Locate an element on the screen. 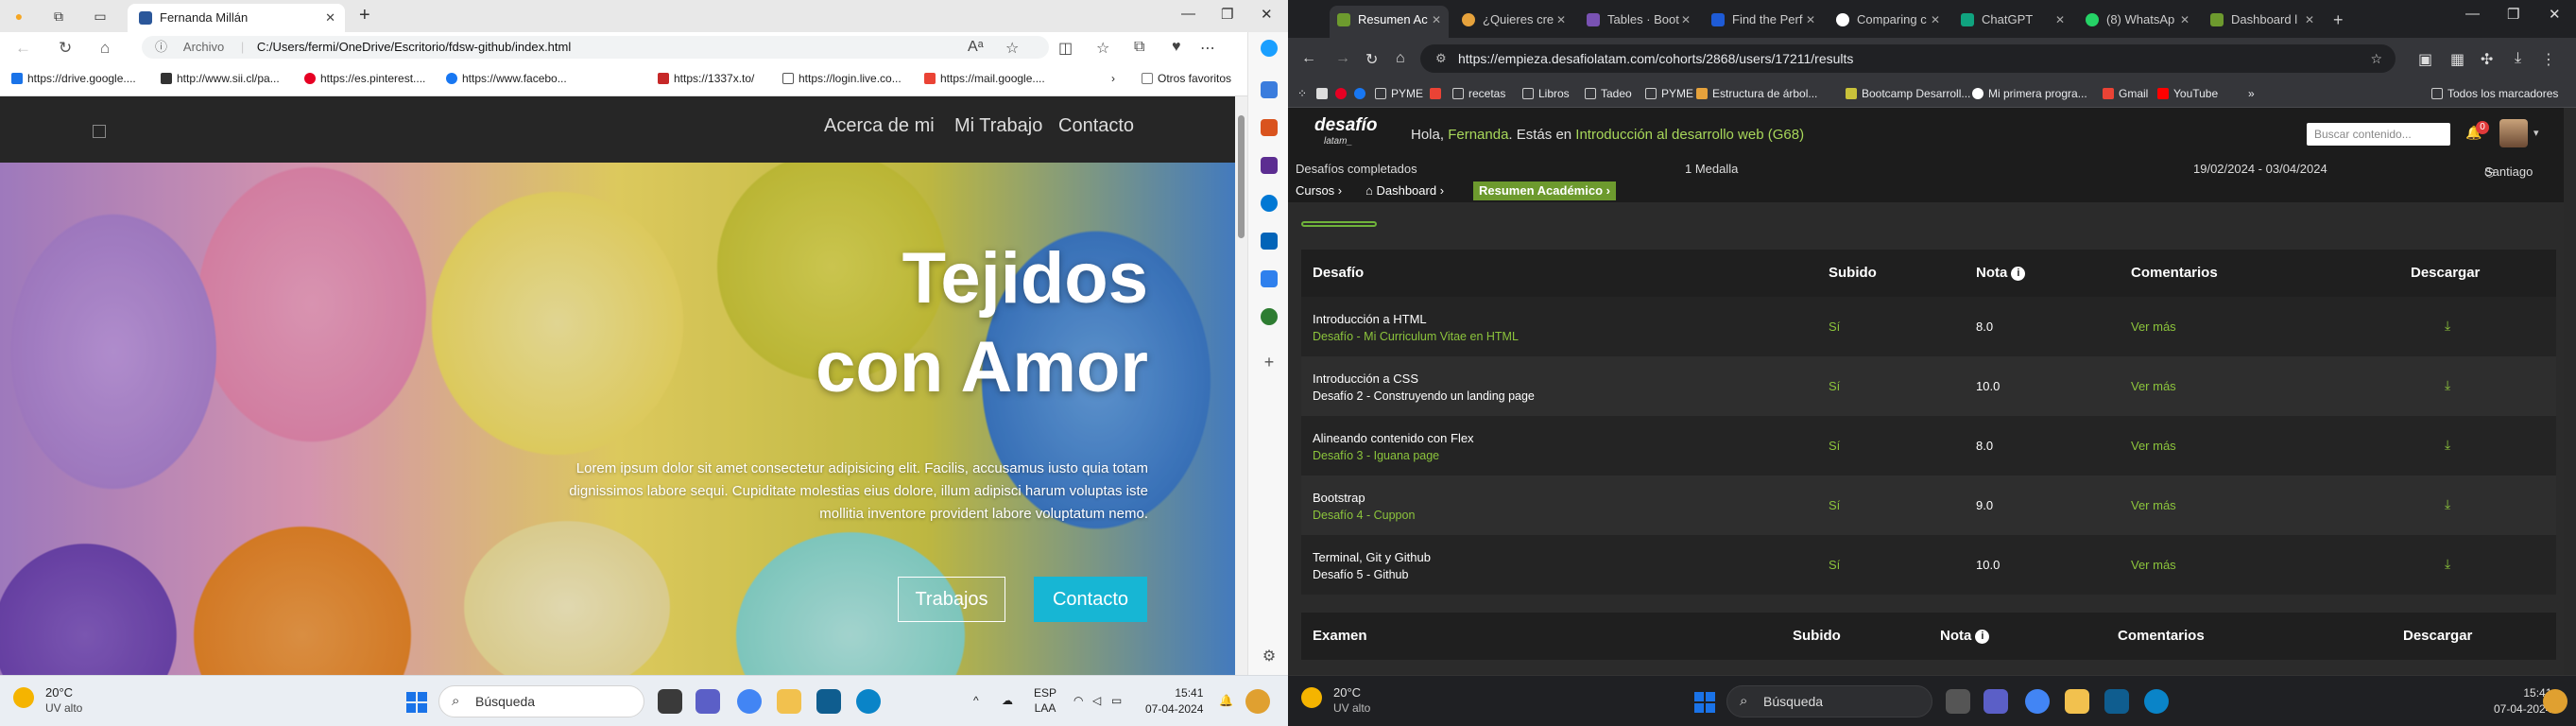 The height and width of the screenshot is (726, 2576). tray-chevron-icon: ^ is located at coordinates (976, 700).